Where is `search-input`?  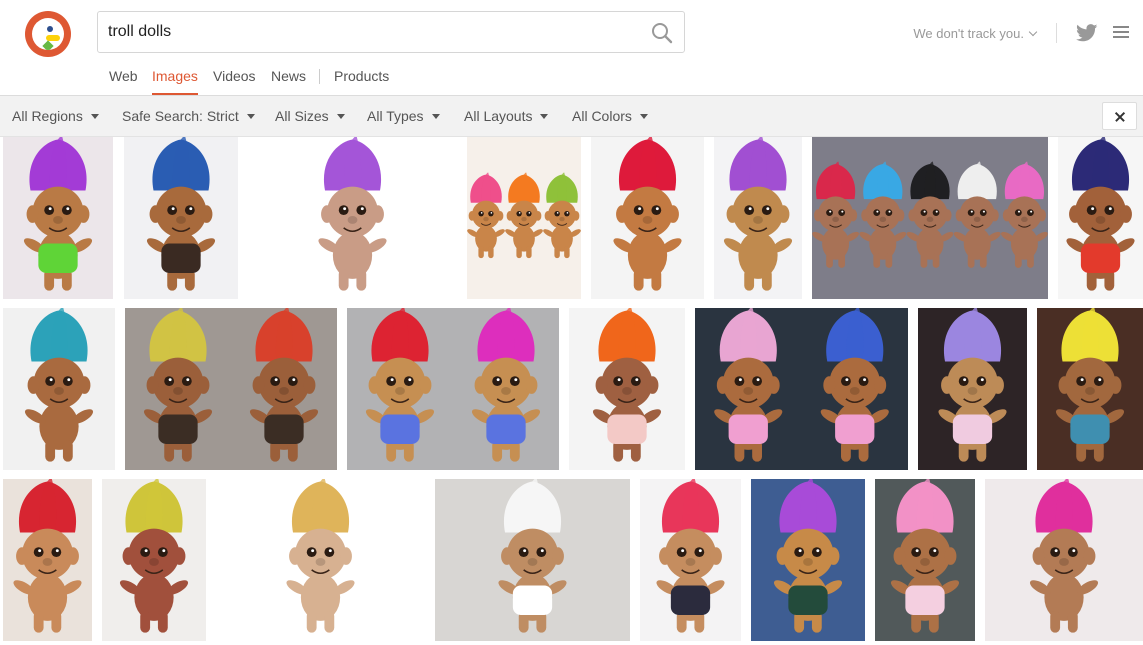 search-input is located at coordinates (368, 32).